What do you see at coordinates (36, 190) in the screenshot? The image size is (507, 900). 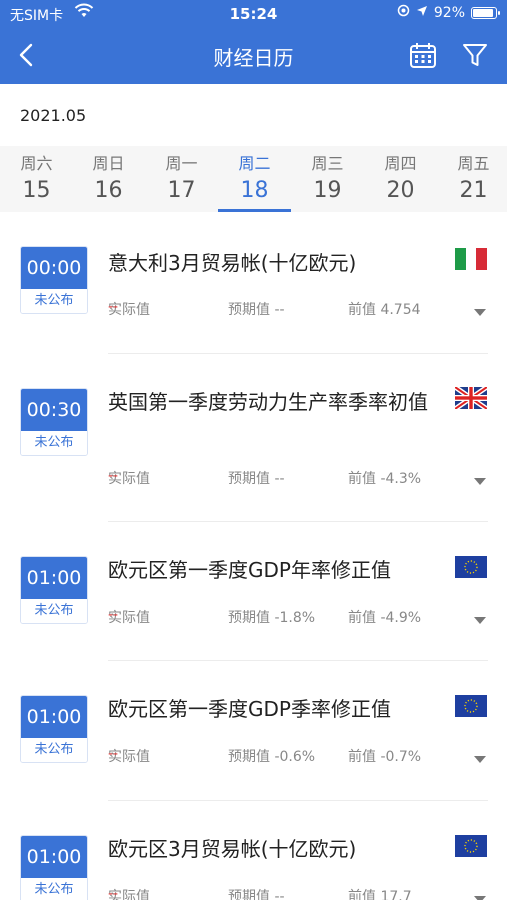 I see `day-date: 15` at bounding box center [36, 190].